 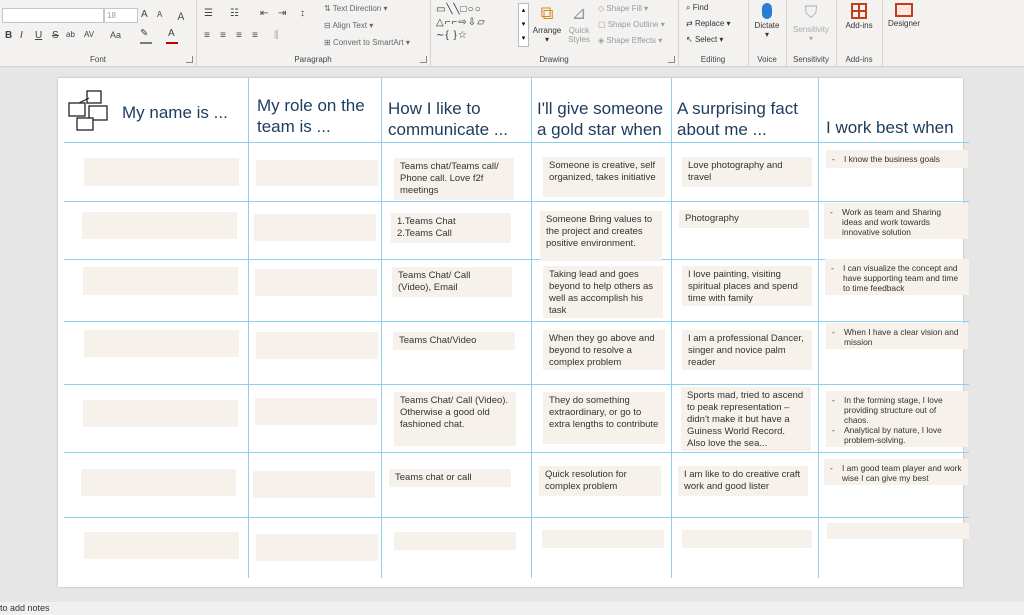 What do you see at coordinates (223, 35) in the screenshot?
I see `align-center-icon: ≡` at bounding box center [223, 35].